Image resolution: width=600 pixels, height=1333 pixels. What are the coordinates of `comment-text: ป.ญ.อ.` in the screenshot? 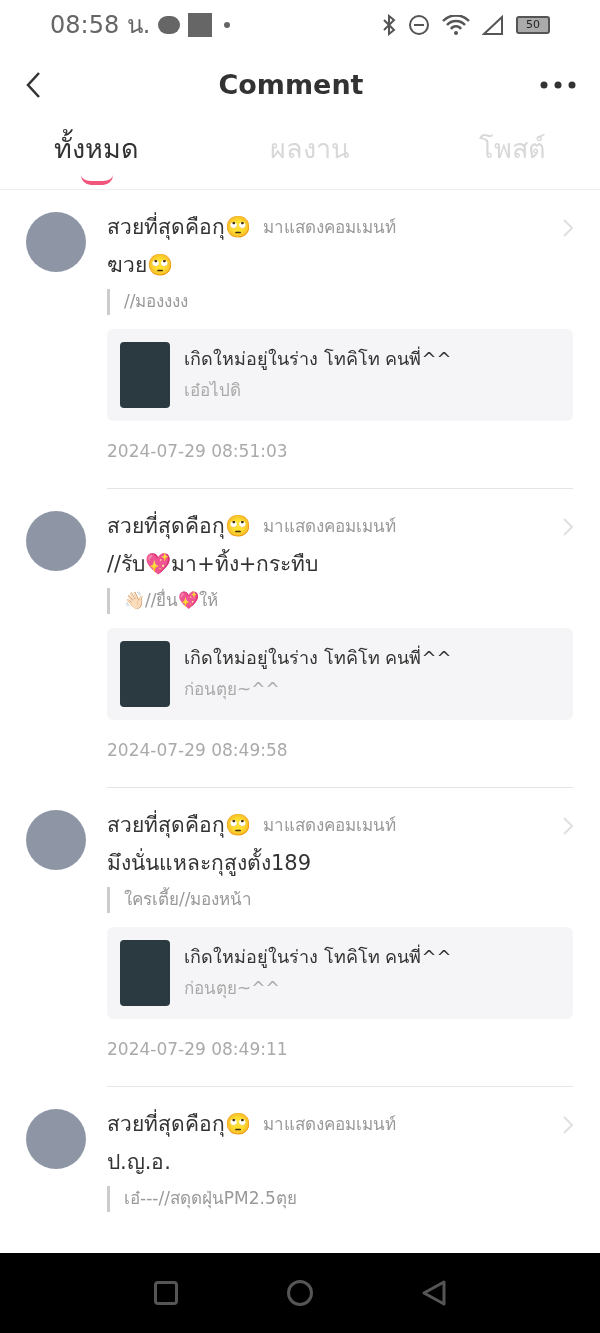 It's located at (140, 1162).